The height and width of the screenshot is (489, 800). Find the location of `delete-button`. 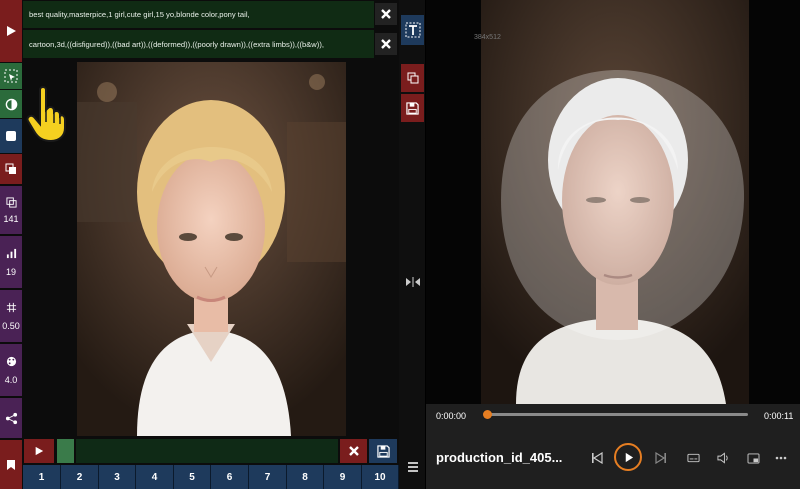

delete-button is located at coordinates (353, 451).